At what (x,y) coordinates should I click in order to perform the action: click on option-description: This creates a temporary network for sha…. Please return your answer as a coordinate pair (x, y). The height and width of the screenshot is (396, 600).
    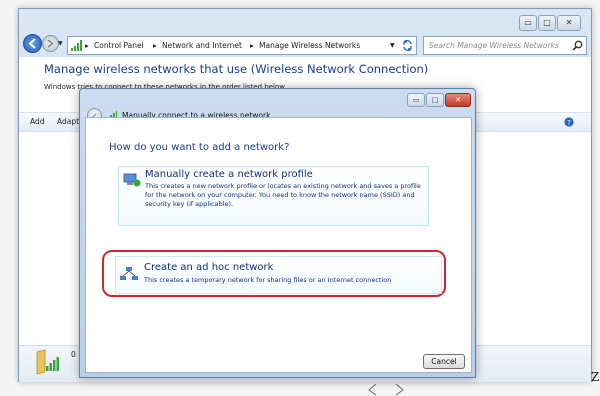
    Looking at the image, I should click on (268, 280).